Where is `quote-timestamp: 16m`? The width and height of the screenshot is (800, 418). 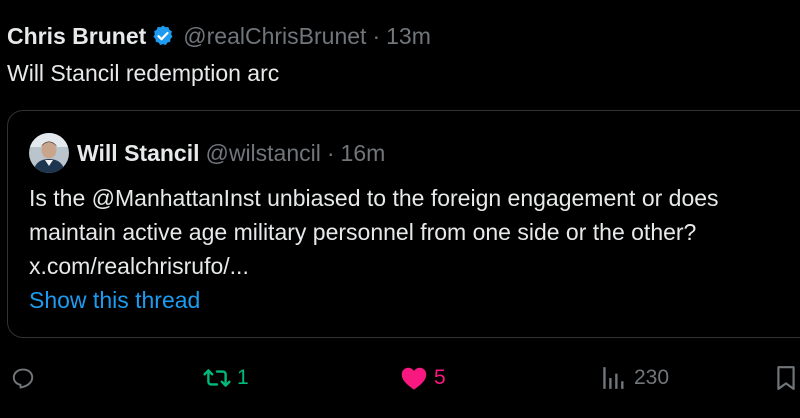 quote-timestamp: 16m is located at coordinates (363, 153).